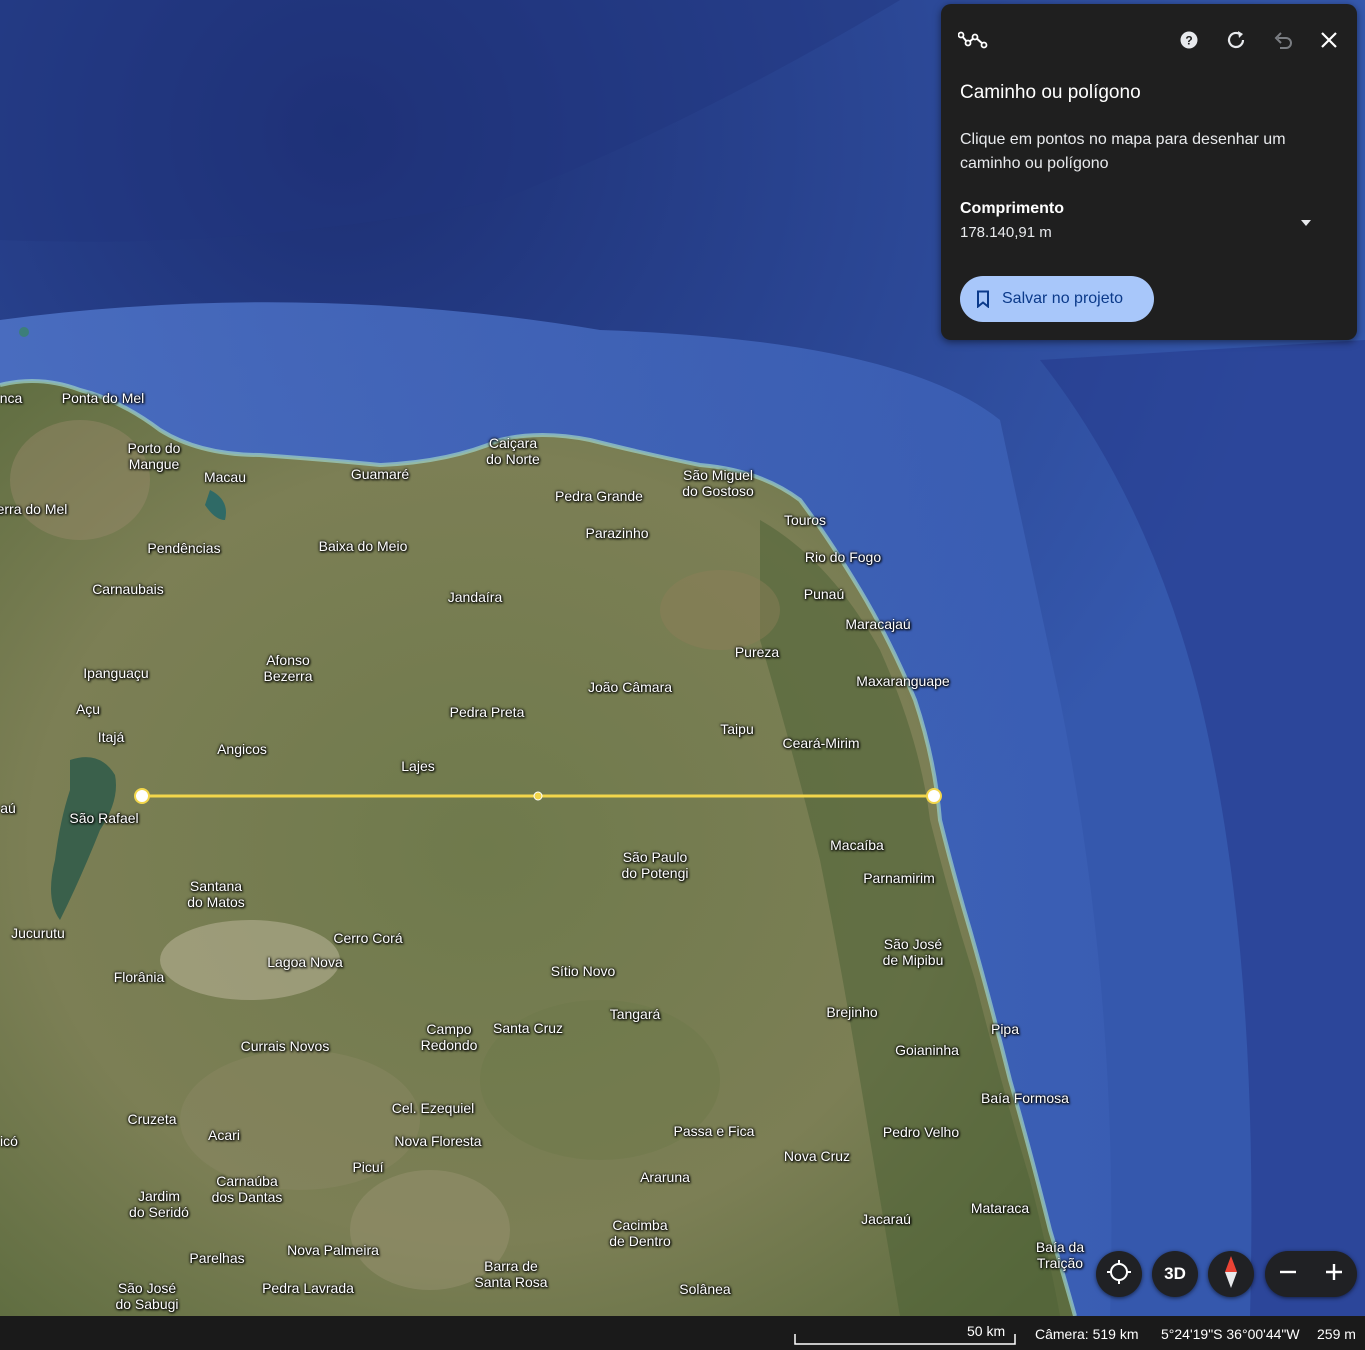 The height and width of the screenshot is (1350, 1365). Describe the element at coordinates (913, 952) in the screenshot. I see `place-label: São José de Mipibu` at that location.